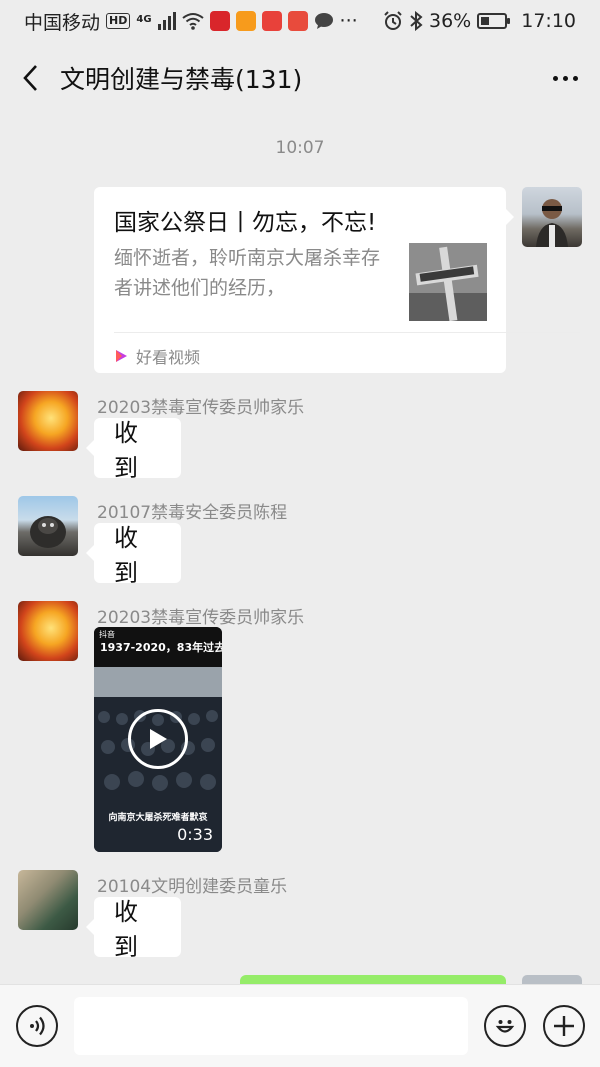 The height and width of the screenshot is (1067, 600). I want to click on wifi-icon, so click(192, 21).